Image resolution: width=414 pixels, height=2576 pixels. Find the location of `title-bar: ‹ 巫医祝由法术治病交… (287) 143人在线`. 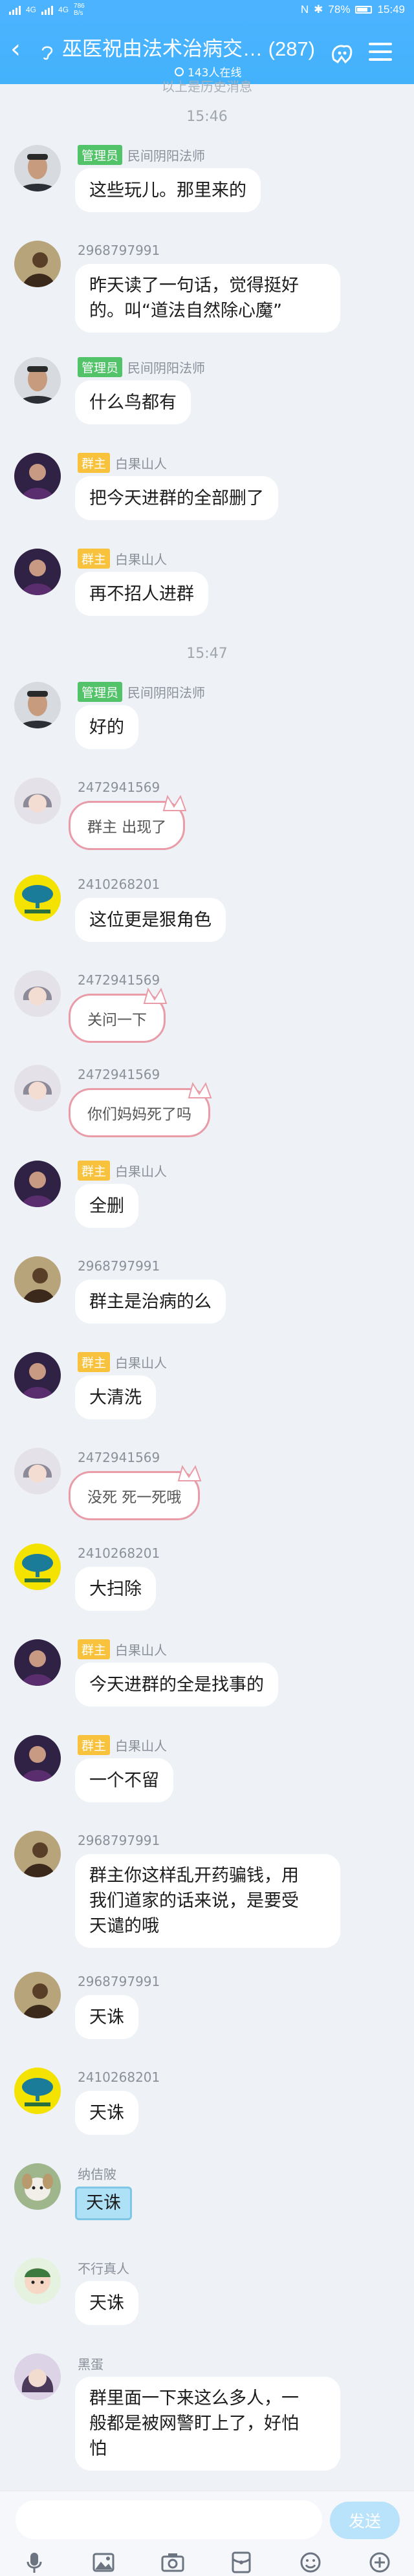

title-bar: ‹ 巫医祝由法术治病交… (287) 143人在线 is located at coordinates (207, 51).